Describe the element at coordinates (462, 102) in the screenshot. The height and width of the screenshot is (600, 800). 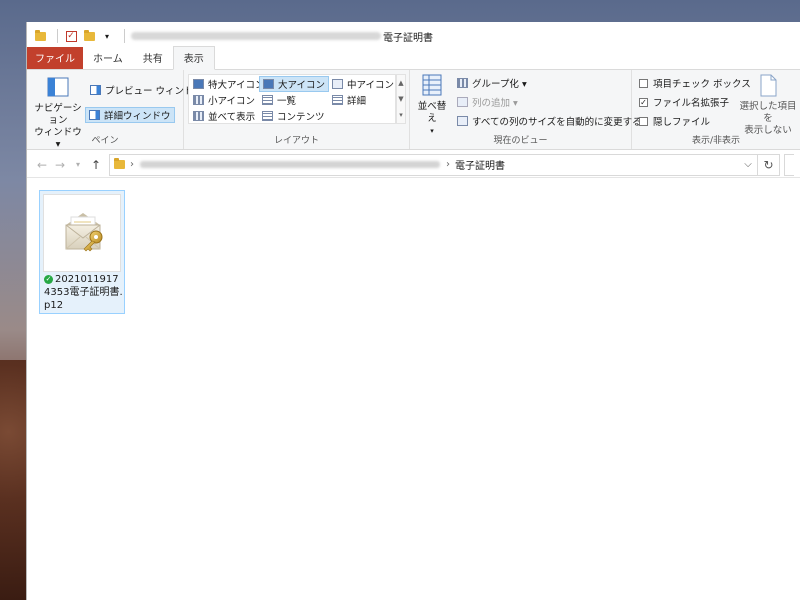
I see `add-columns-icon` at that location.